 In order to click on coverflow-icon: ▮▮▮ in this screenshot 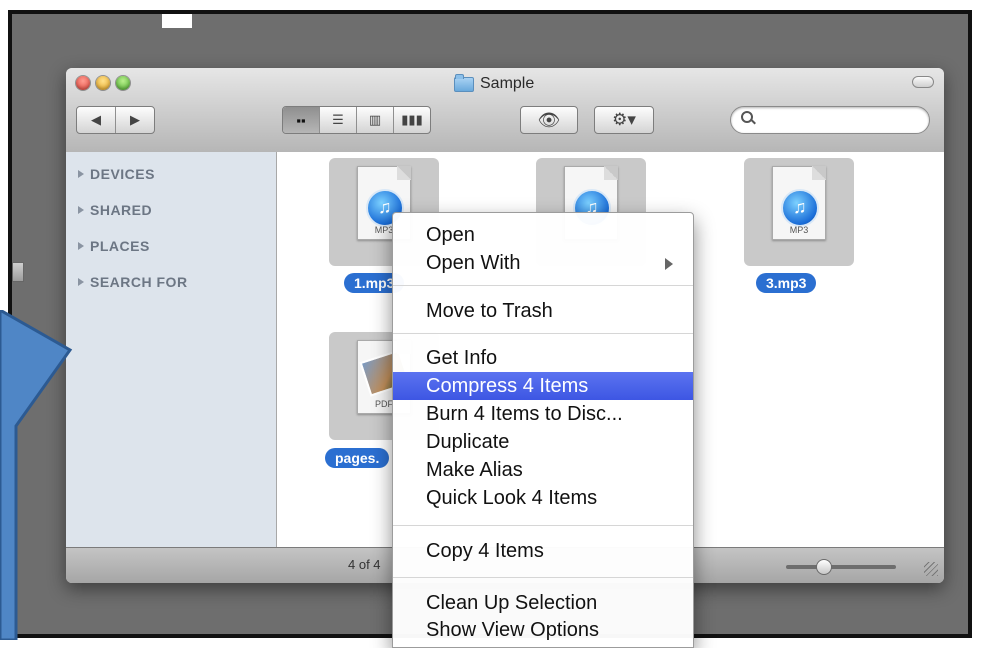, I will do `click(412, 119)`.